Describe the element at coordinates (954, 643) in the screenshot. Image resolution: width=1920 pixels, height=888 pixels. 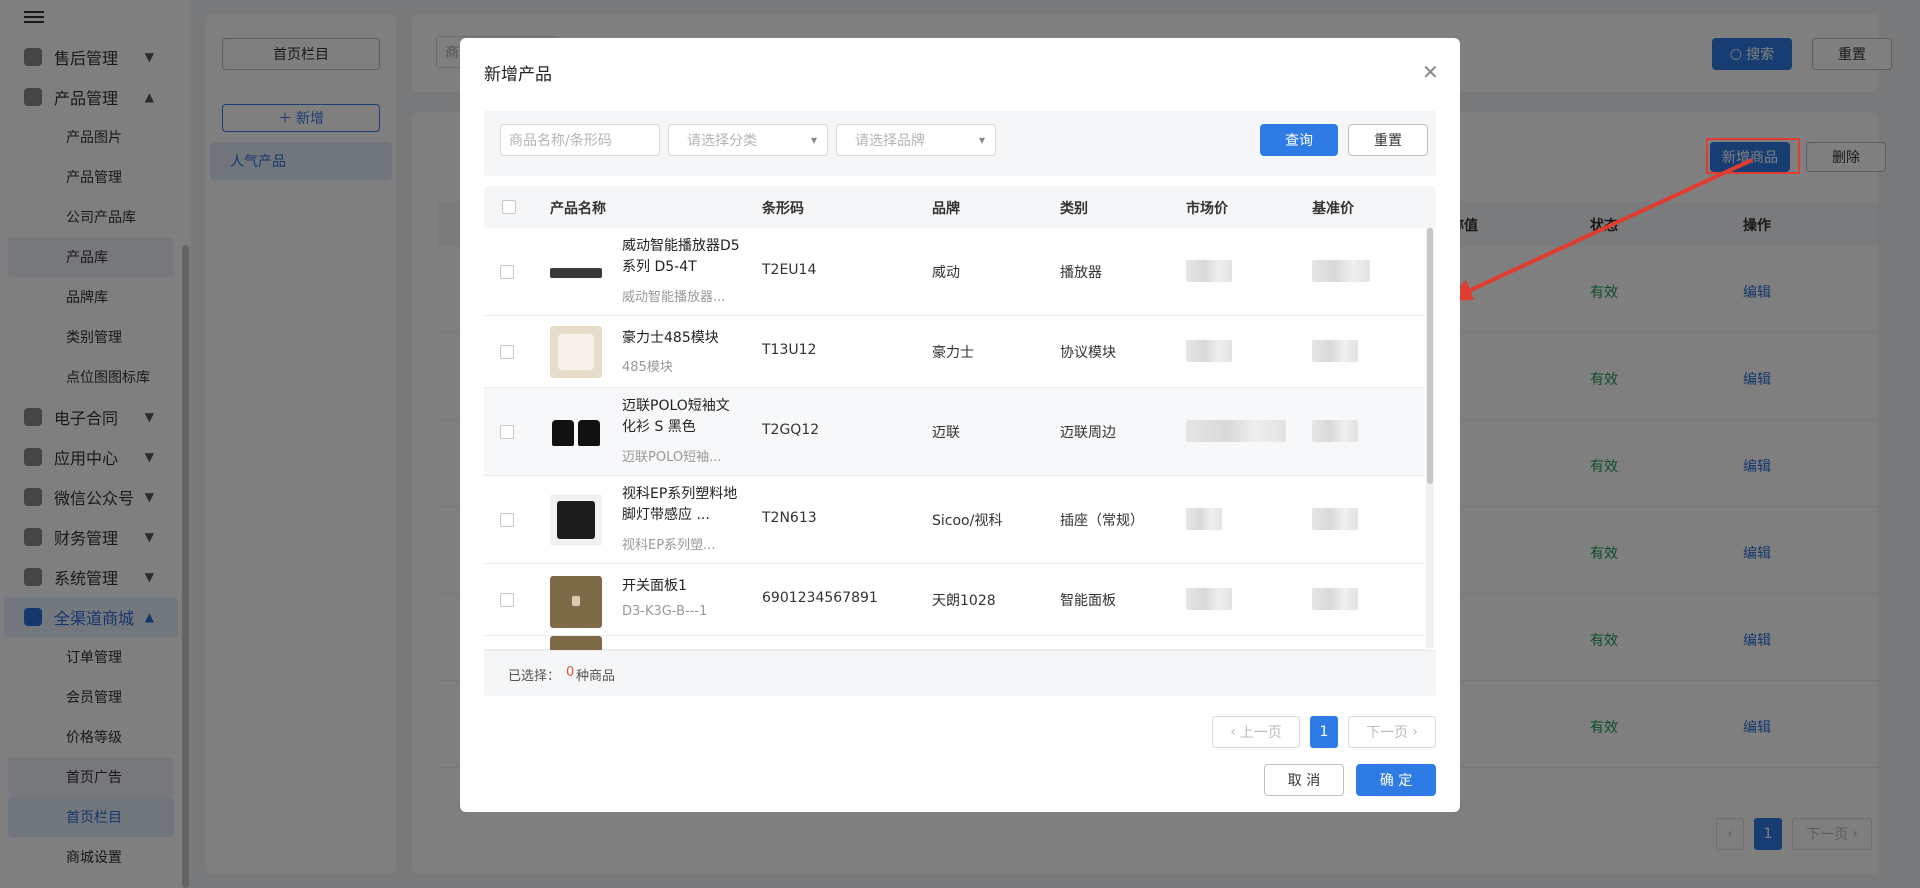
I see `table-row` at that location.